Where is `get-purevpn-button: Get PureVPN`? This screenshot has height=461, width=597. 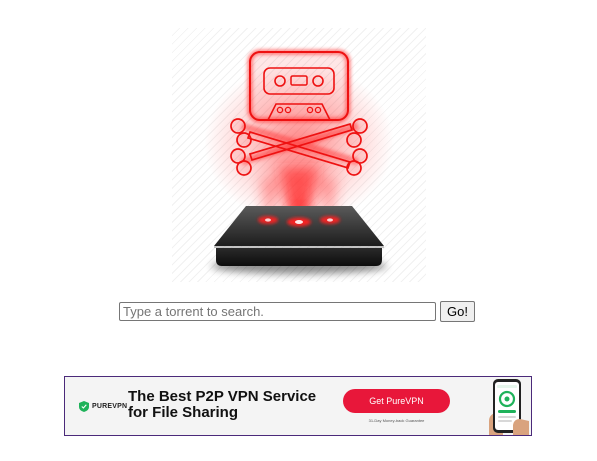 get-purevpn-button: Get PureVPN is located at coordinates (396, 401).